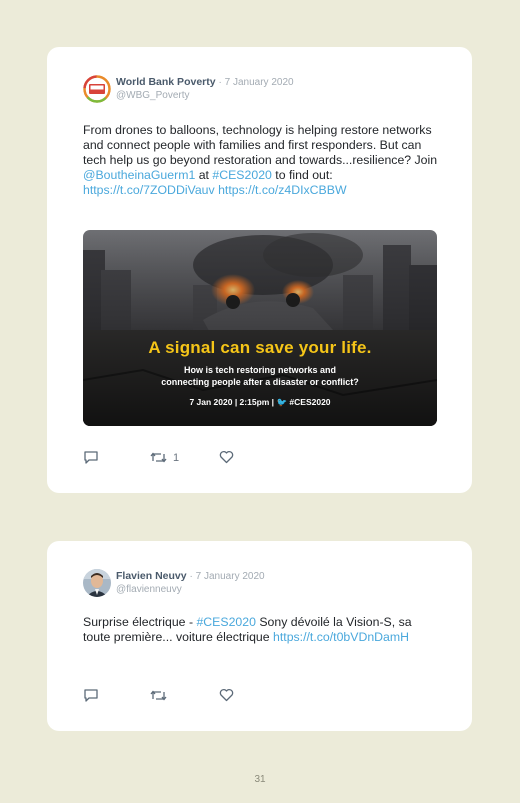 The image size is (520, 803). I want to click on url-link: https://t.co/t0bVDnDamH, so click(341, 637).